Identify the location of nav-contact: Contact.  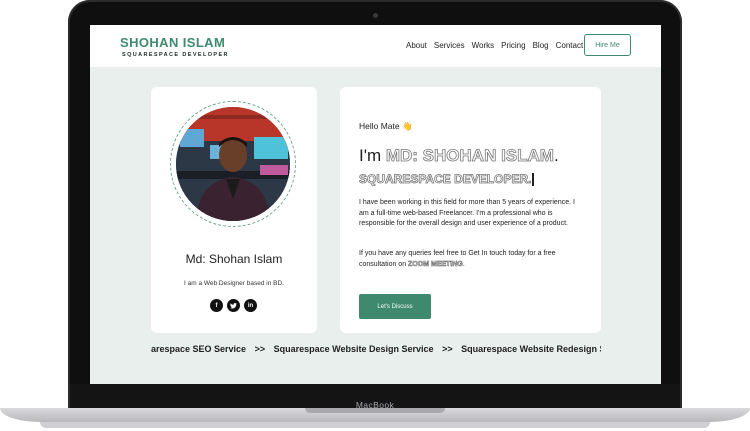
(570, 45).